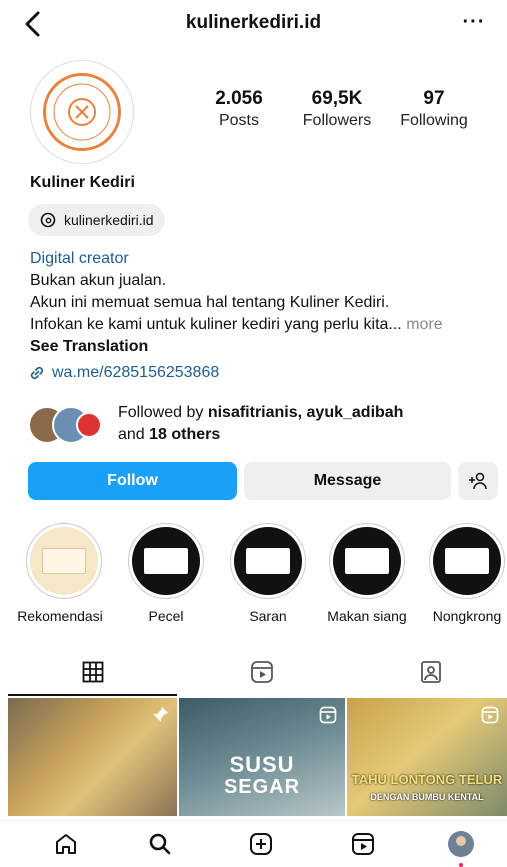  I want to click on notification-dot, so click(461, 865).